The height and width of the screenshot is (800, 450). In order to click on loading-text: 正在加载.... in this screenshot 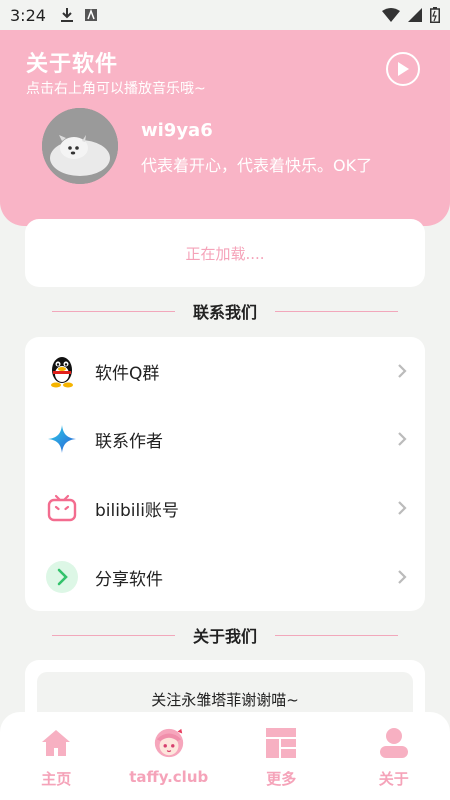, I will do `click(225, 253)`.